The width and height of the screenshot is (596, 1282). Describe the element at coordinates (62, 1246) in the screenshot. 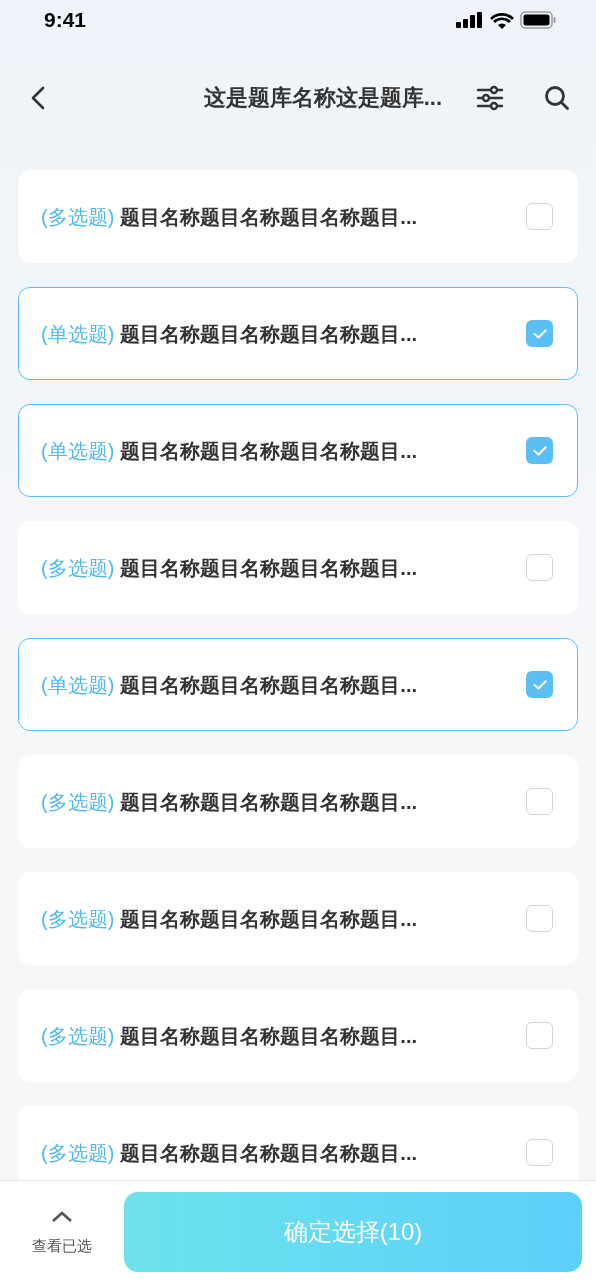

I see `view-selected-label: 查看已选` at that location.